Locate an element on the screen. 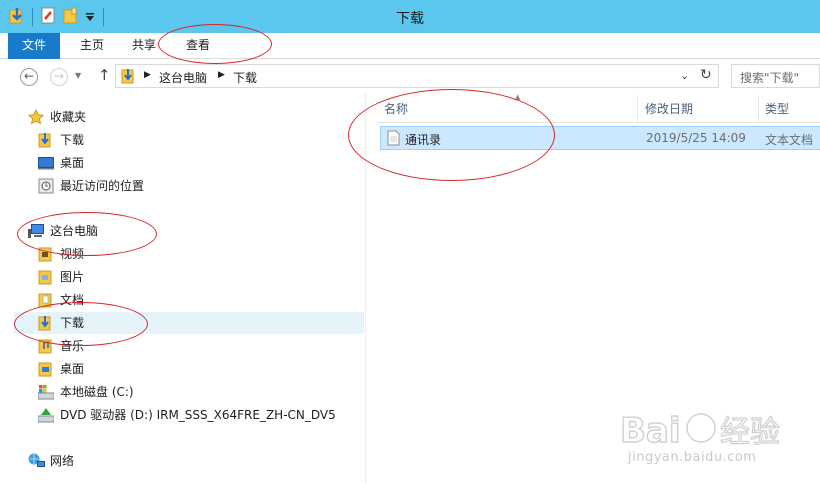 The height and width of the screenshot is (483, 820). refresh-icon: ↻ is located at coordinates (706, 75).